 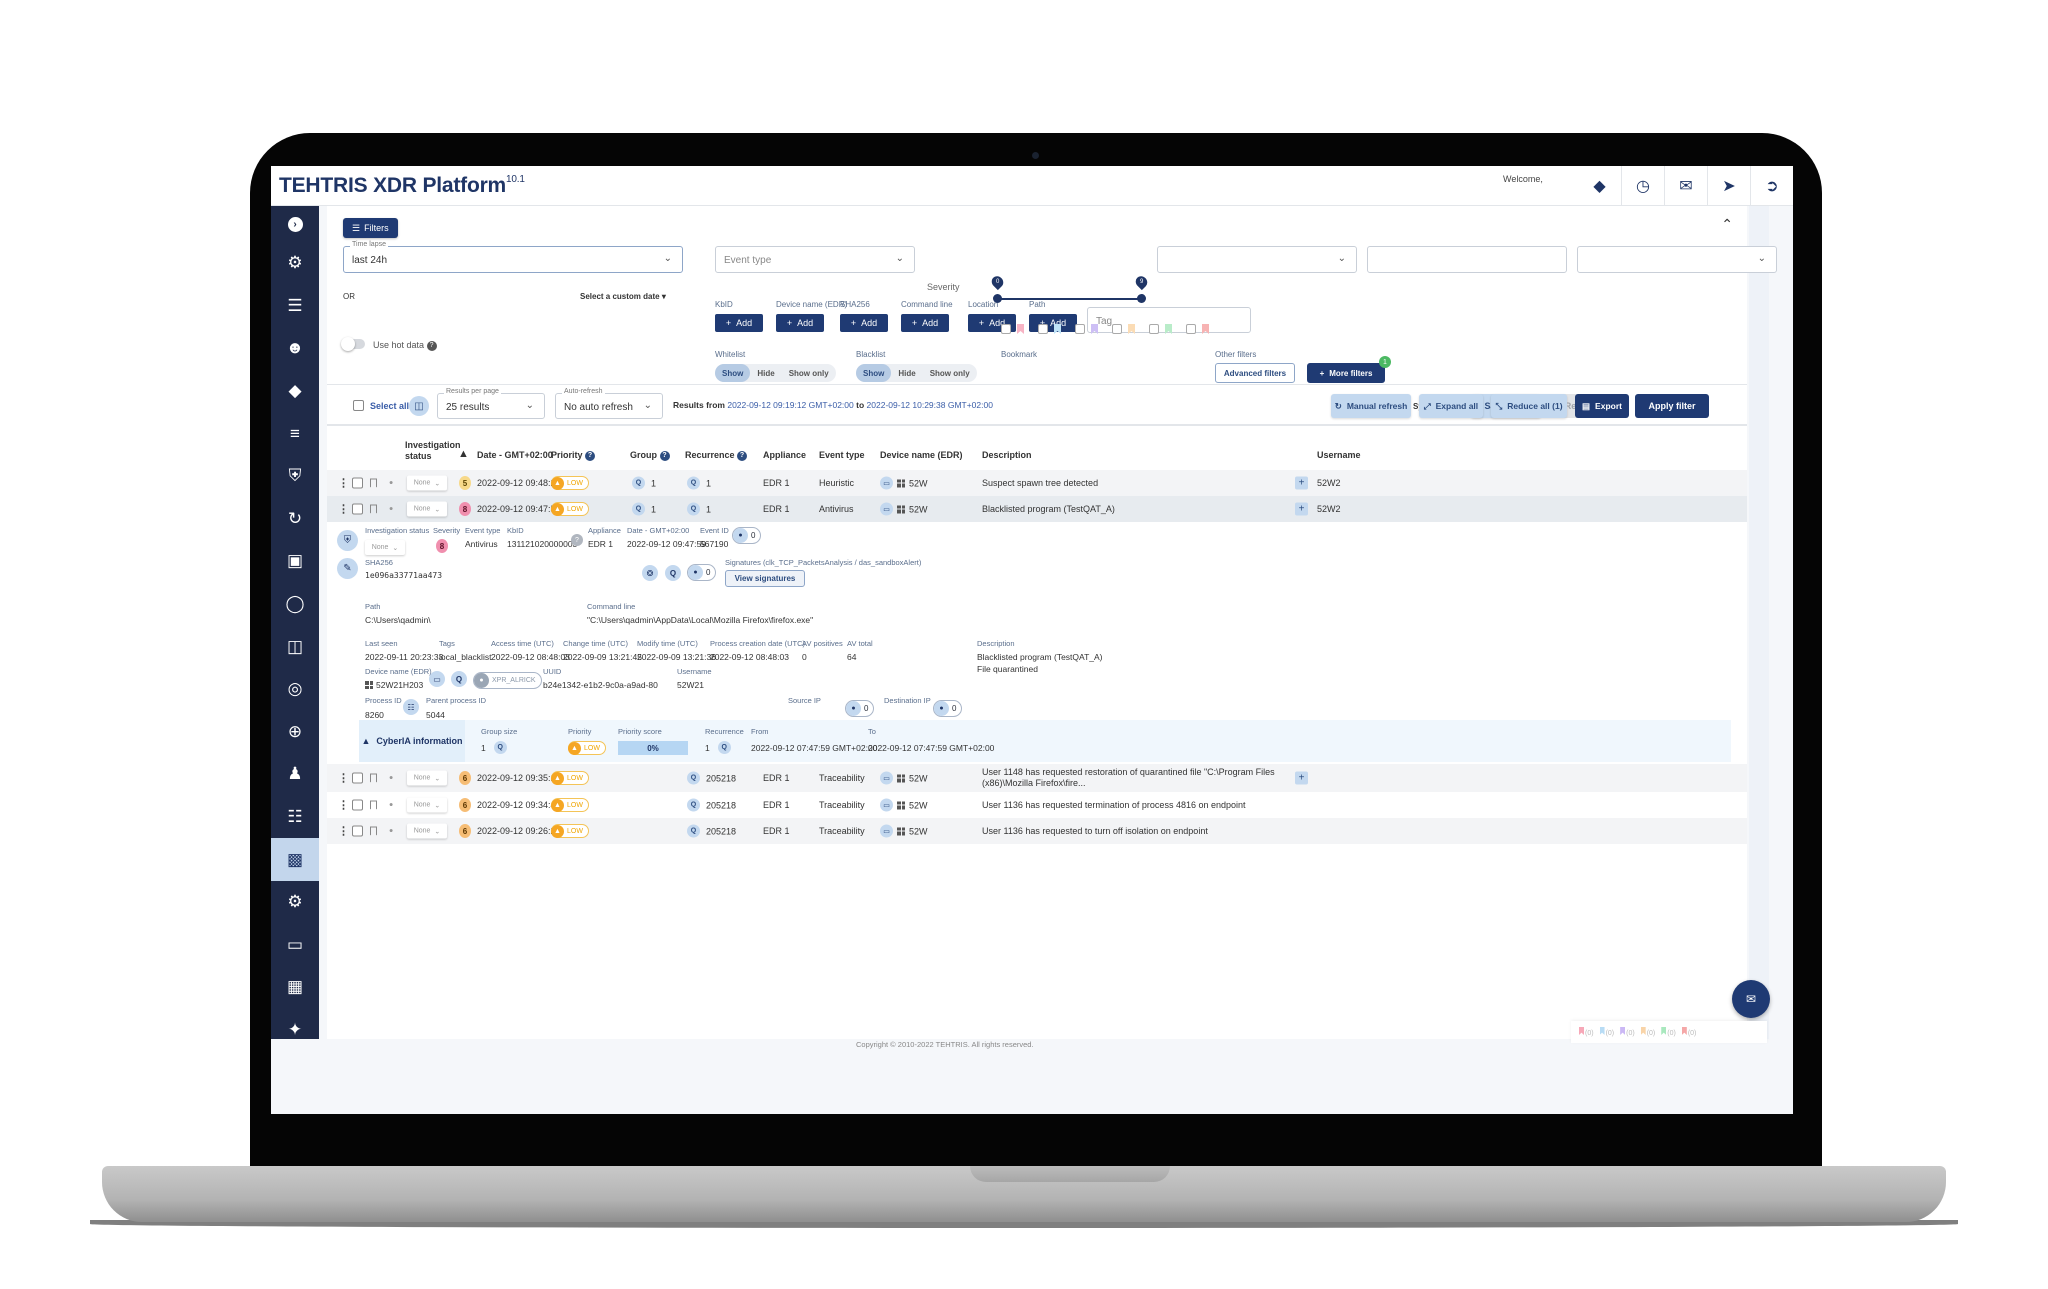 What do you see at coordinates (295, 1030) in the screenshot?
I see `sidebar-item-satellite: ✦` at bounding box center [295, 1030].